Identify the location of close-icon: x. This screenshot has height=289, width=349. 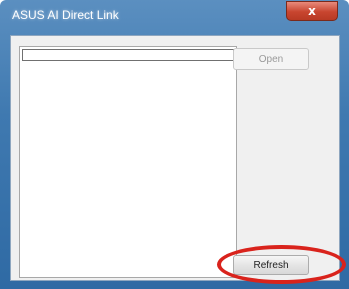
(312, 11).